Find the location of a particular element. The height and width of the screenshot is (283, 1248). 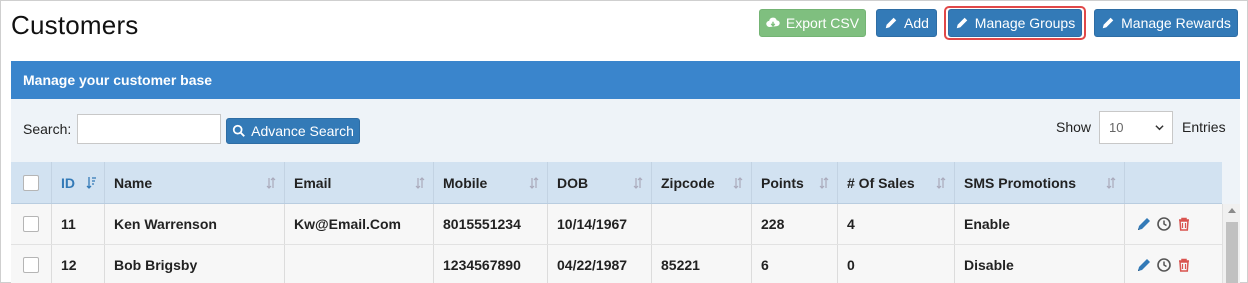

table-scrollbar is located at coordinates (1231, 243).